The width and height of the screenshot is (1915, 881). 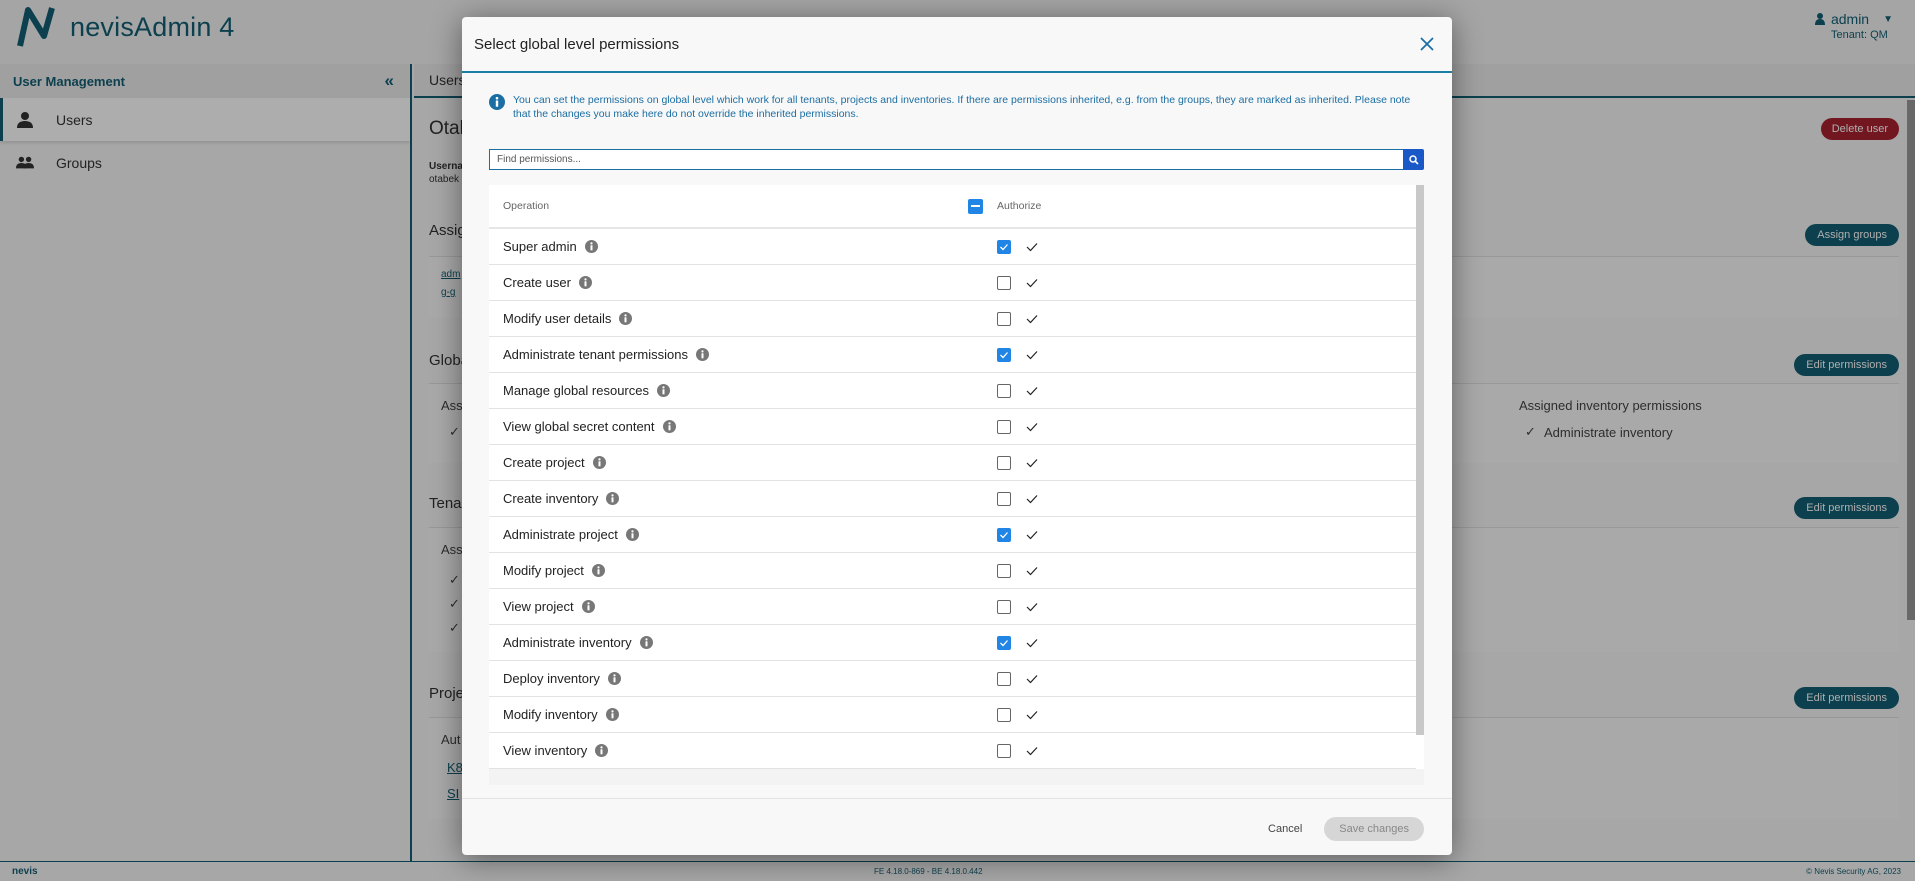 What do you see at coordinates (557, 318) in the screenshot?
I see `permission-label: Modify user details` at bounding box center [557, 318].